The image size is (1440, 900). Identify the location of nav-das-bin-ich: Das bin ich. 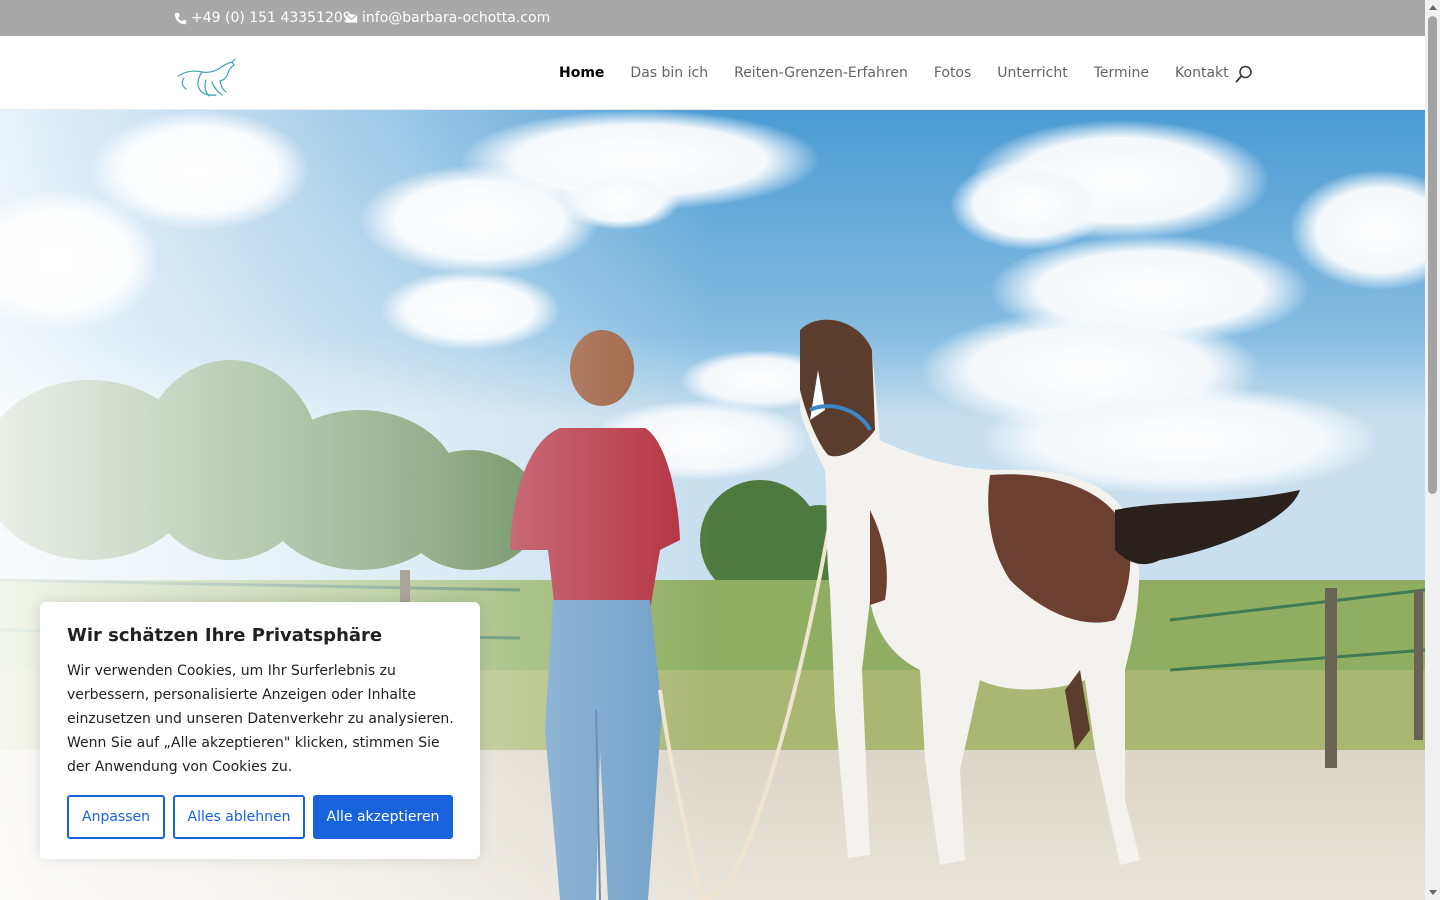
(669, 73).